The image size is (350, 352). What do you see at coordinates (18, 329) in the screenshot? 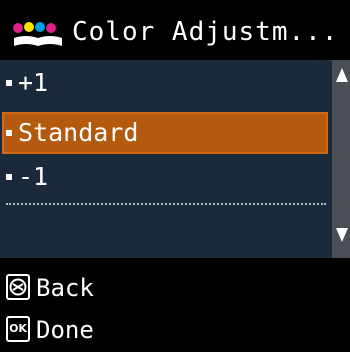
I see `ok-key-icon: OK` at bounding box center [18, 329].